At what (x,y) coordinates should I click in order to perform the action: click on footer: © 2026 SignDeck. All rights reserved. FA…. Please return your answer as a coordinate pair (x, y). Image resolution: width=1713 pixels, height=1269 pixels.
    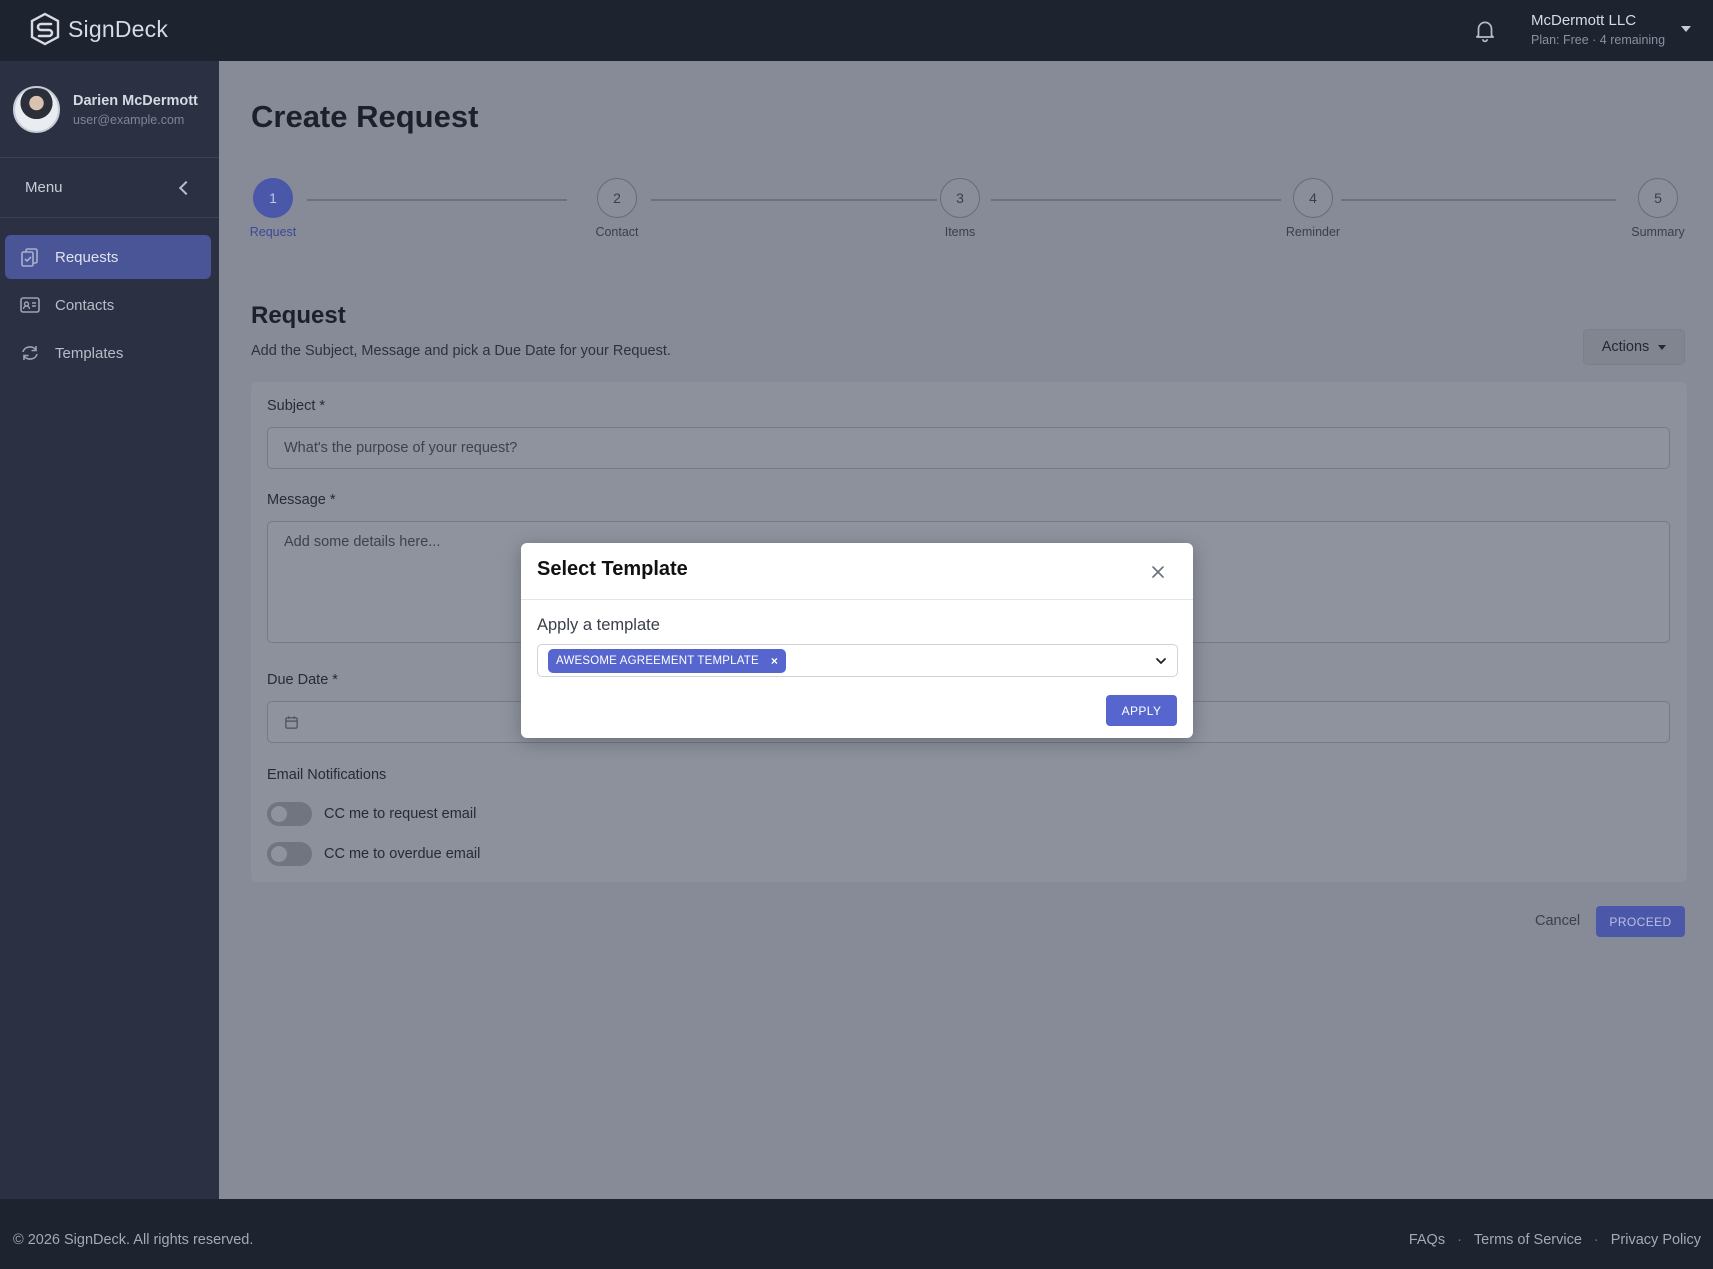
    Looking at the image, I should click on (856, 1234).